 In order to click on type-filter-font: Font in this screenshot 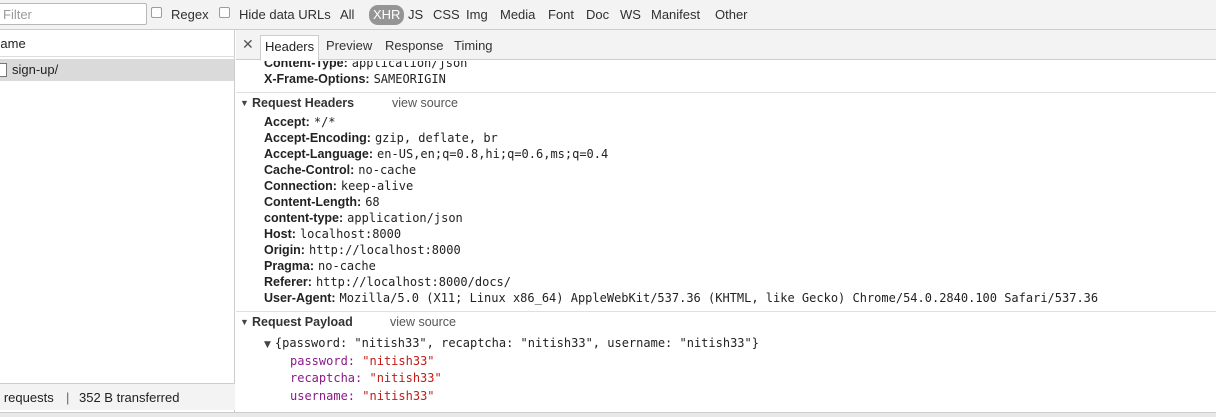, I will do `click(561, 15)`.